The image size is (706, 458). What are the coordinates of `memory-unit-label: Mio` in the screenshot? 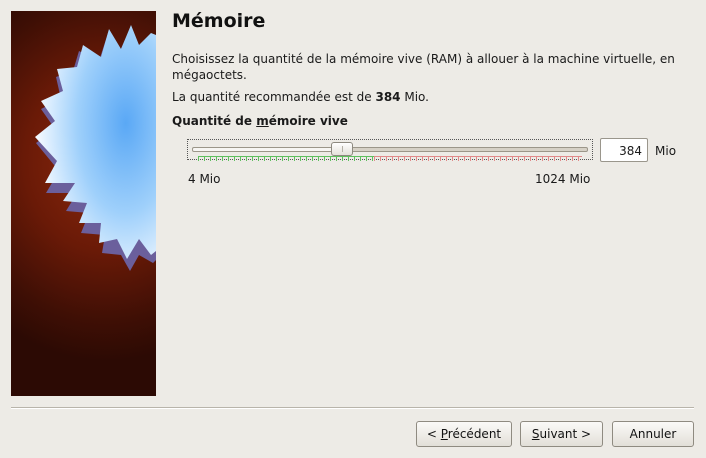 It's located at (666, 151).